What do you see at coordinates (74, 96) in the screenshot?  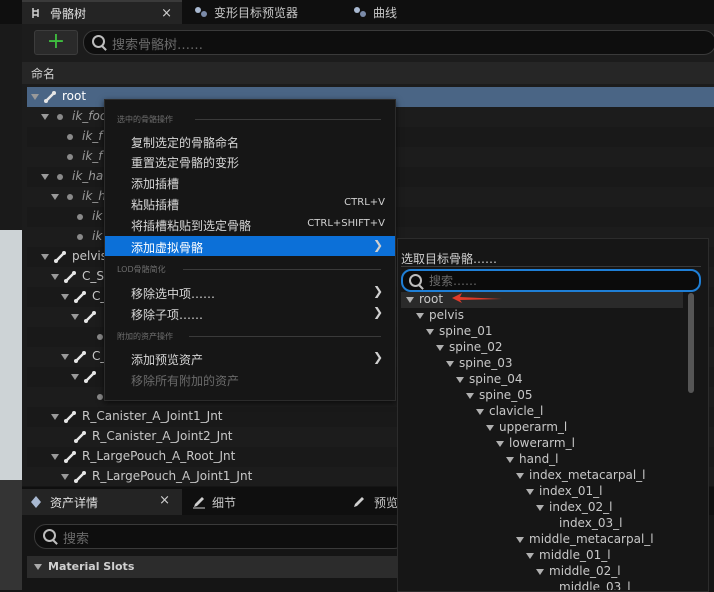 I see `tree-row-label: root` at bounding box center [74, 96].